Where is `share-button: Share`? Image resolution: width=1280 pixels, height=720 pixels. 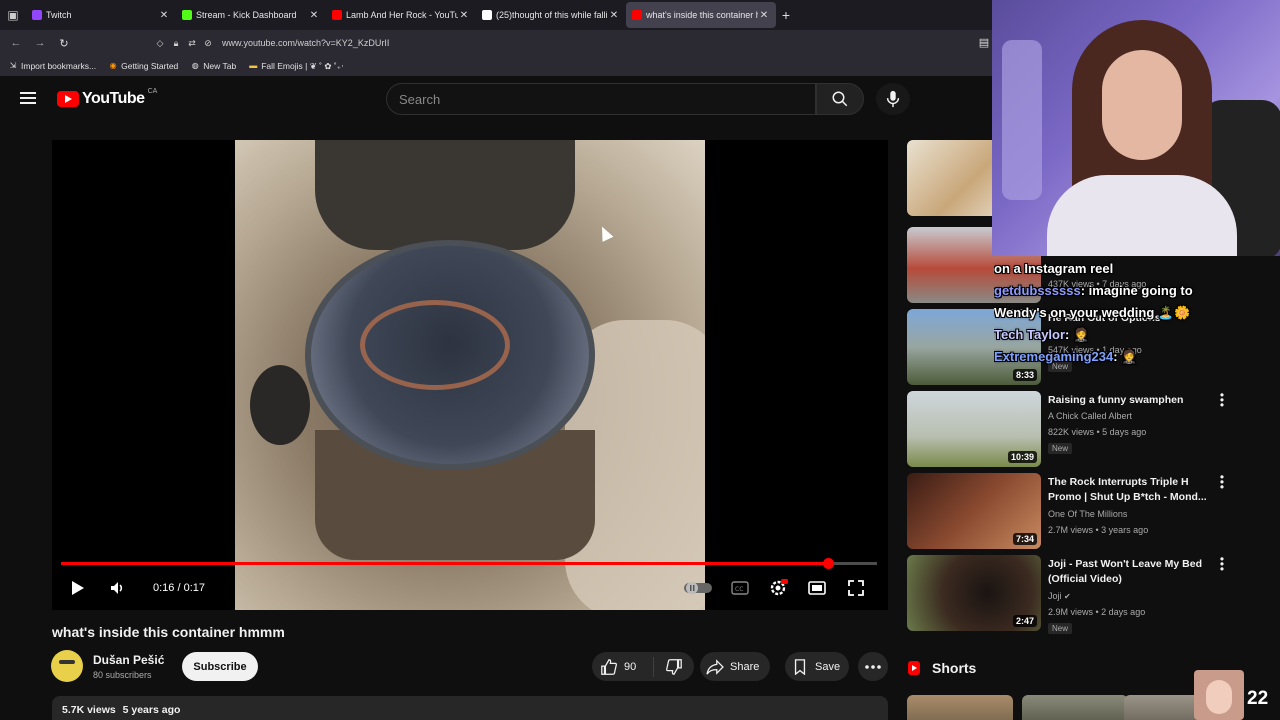
share-button: Share is located at coordinates (735, 666).